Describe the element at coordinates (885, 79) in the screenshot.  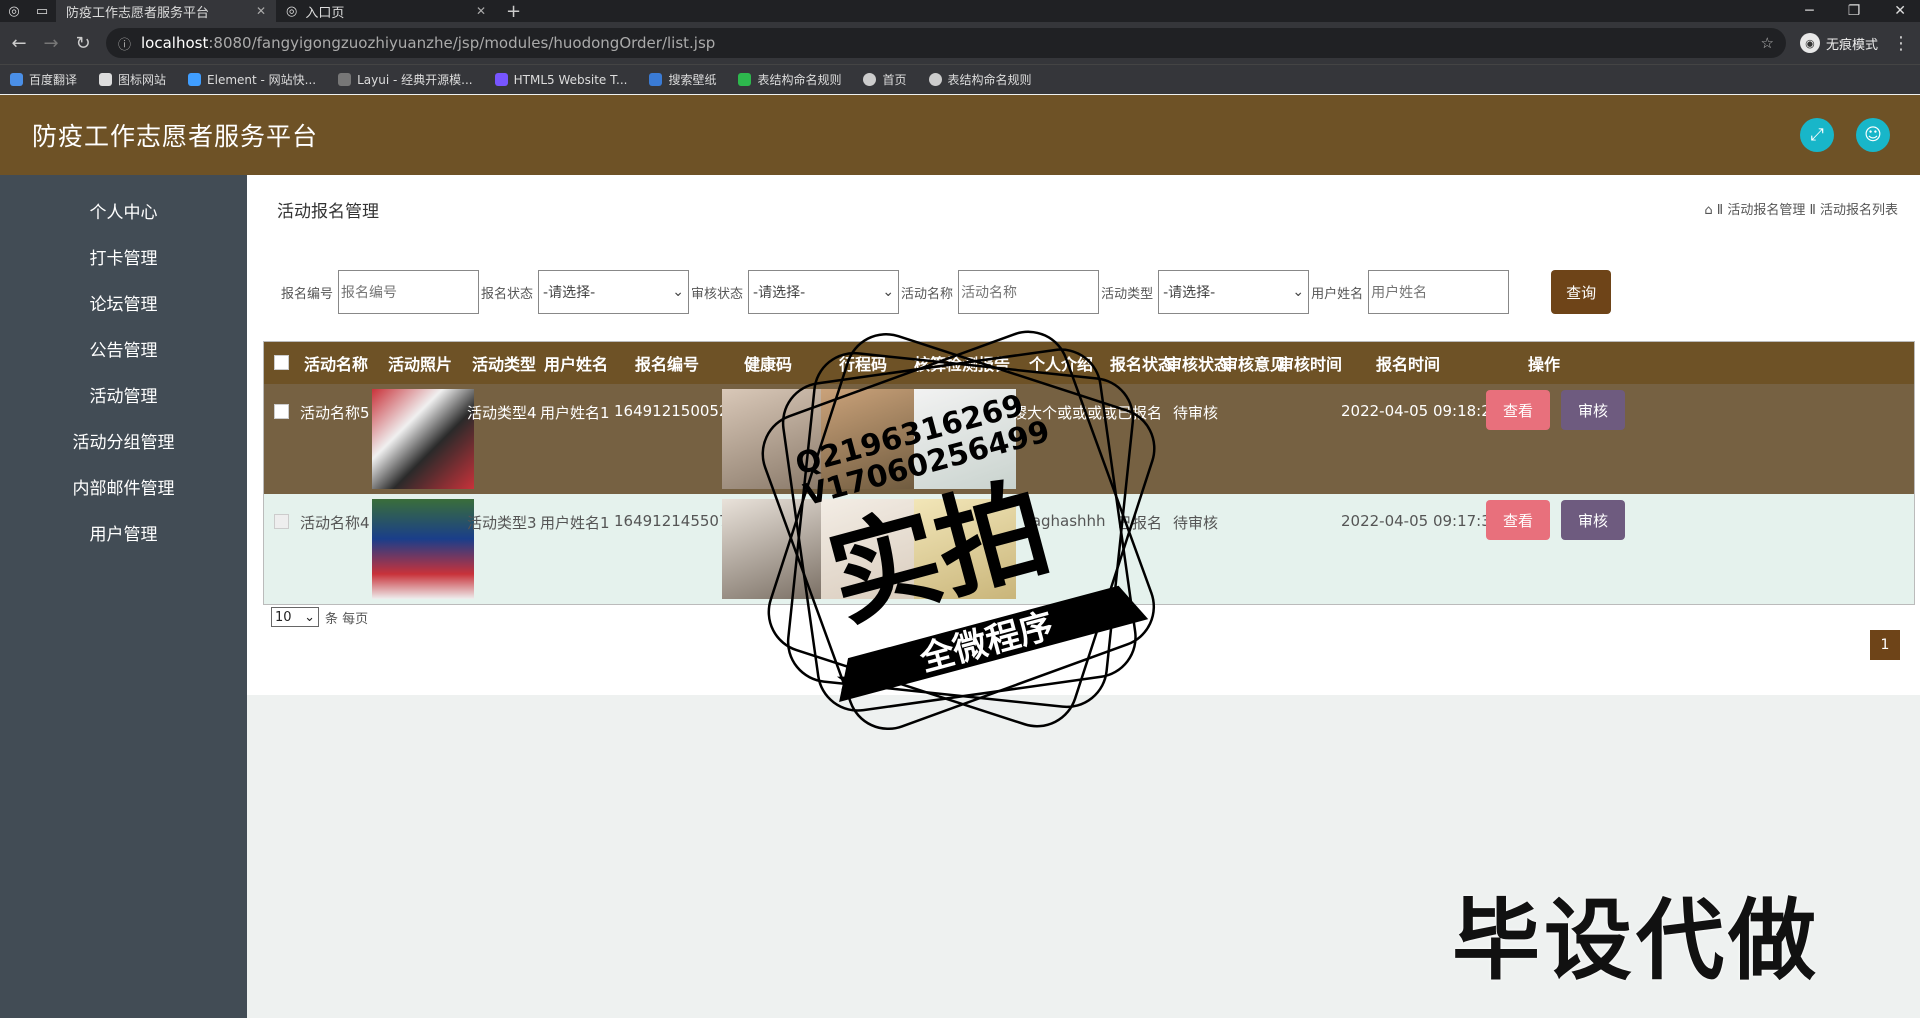
I see `bookmark-item: 首页` at that location.